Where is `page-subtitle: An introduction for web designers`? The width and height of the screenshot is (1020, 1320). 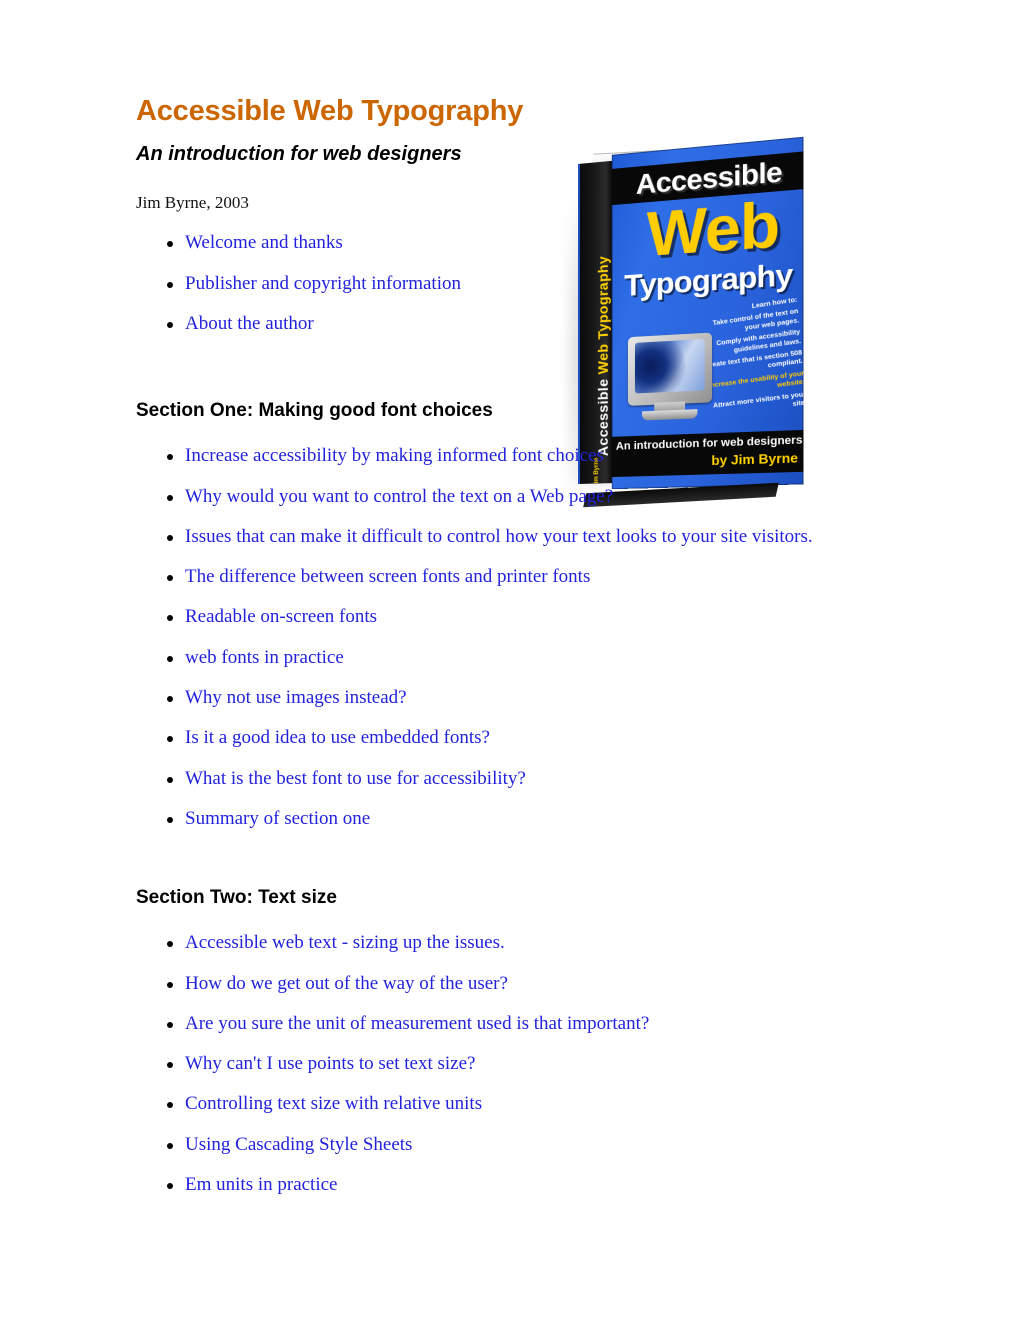
page-subtitle: An introduction for web designers is located at coordinates (299, 154).